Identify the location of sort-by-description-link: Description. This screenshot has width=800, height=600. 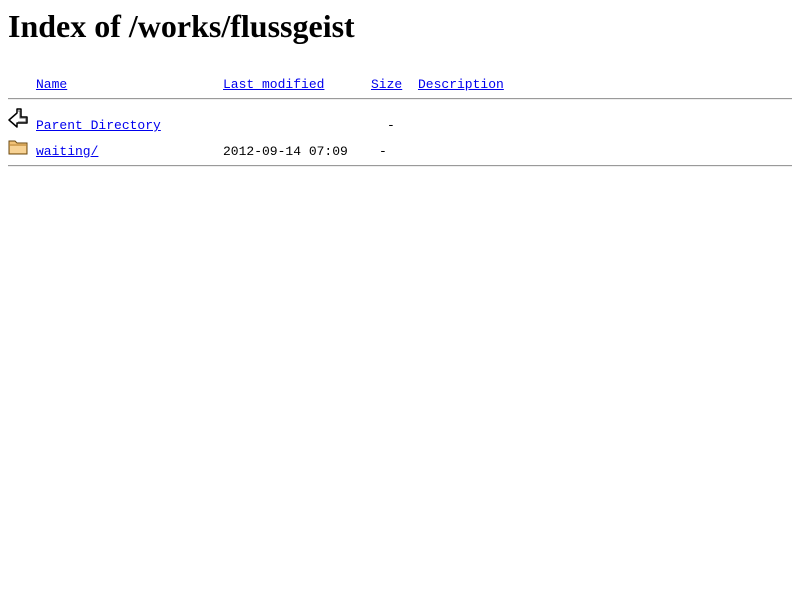
(461, 85).